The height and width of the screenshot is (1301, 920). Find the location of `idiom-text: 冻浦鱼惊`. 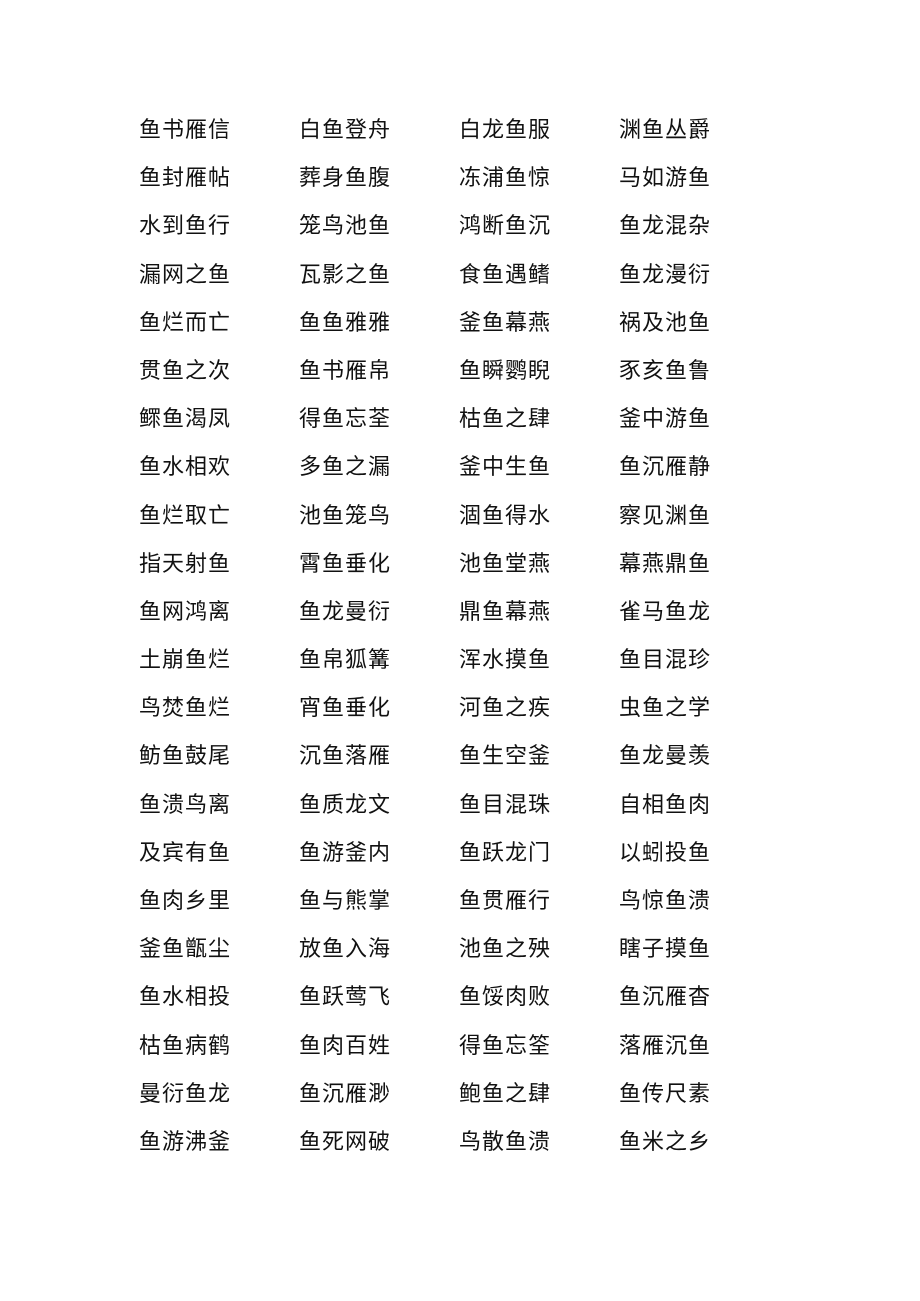

idiom-text: 冻浦鱼惊 is located at coordinates (505, 179).